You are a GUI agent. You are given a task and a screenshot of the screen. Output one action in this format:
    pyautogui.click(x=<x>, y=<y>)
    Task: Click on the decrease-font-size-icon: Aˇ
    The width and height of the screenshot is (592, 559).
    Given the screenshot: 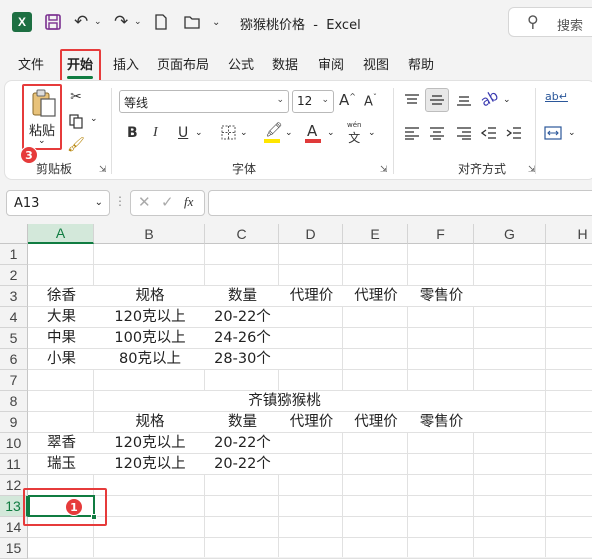 What is the action you would take?
    pyautogui.click(x=370, y=101)
    